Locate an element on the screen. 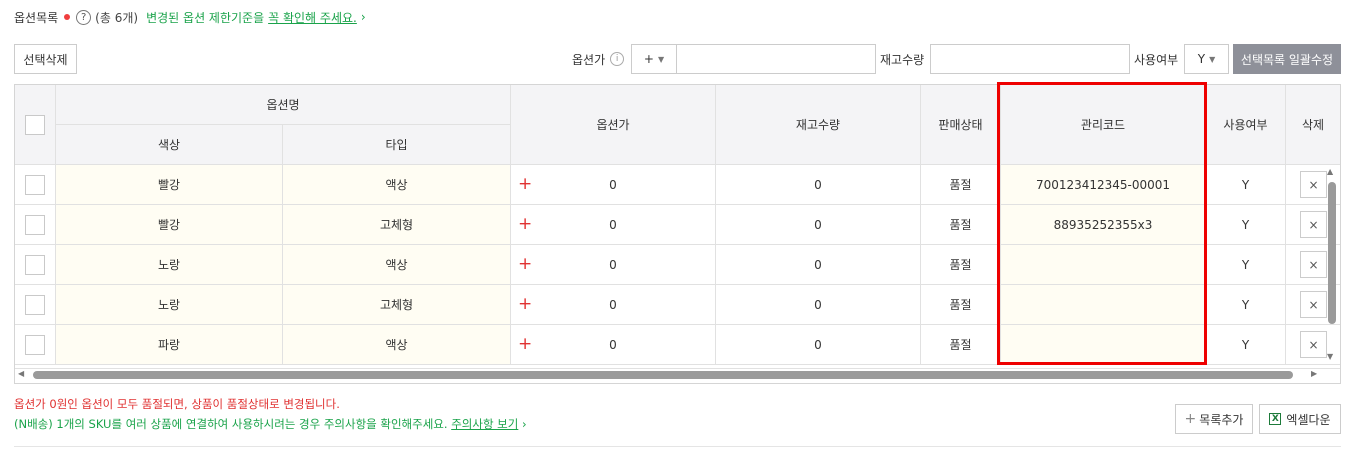  select-all-checkbox is located at coordinates (35, 124).